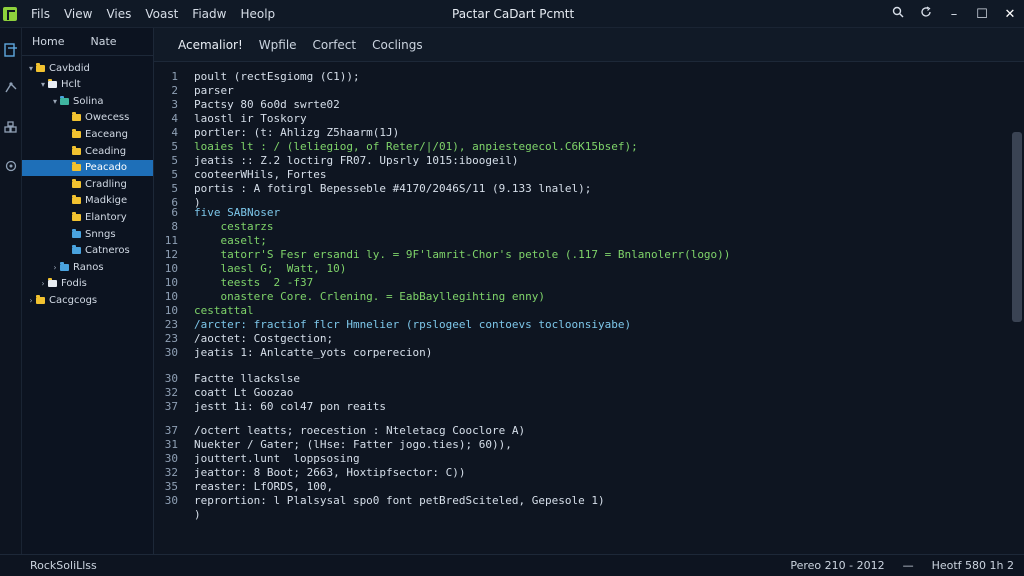 The height and width of the screenshot is (576, 1024). What do you see at coordinates (11, 88) in the screenshot?
I see `run-debug-icon` at bounding box center [11, 88].